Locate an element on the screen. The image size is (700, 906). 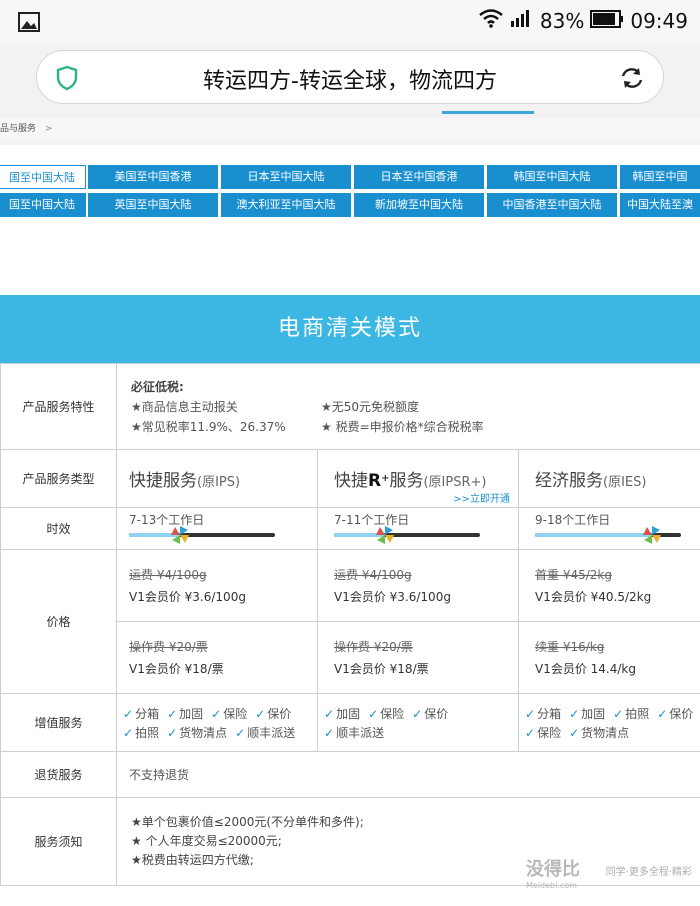
watermark-logo: 没得比 Meidebi.com is located at coordinates (553, 872).